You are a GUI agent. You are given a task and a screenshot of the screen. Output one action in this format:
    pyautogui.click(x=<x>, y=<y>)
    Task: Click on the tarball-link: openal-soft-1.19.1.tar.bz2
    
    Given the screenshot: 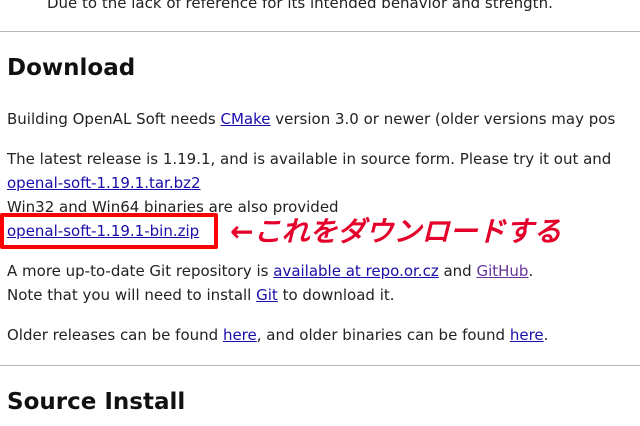 What is the action you would take?
    pyautogui.click(x=104, y=183)
    